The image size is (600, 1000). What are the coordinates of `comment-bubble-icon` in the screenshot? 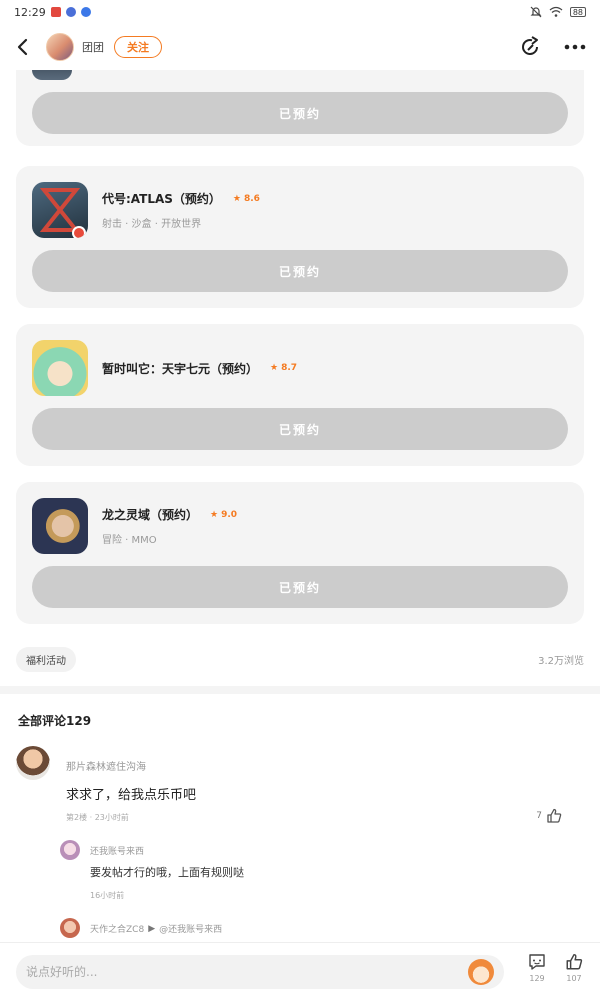 It's located at (537, 962).